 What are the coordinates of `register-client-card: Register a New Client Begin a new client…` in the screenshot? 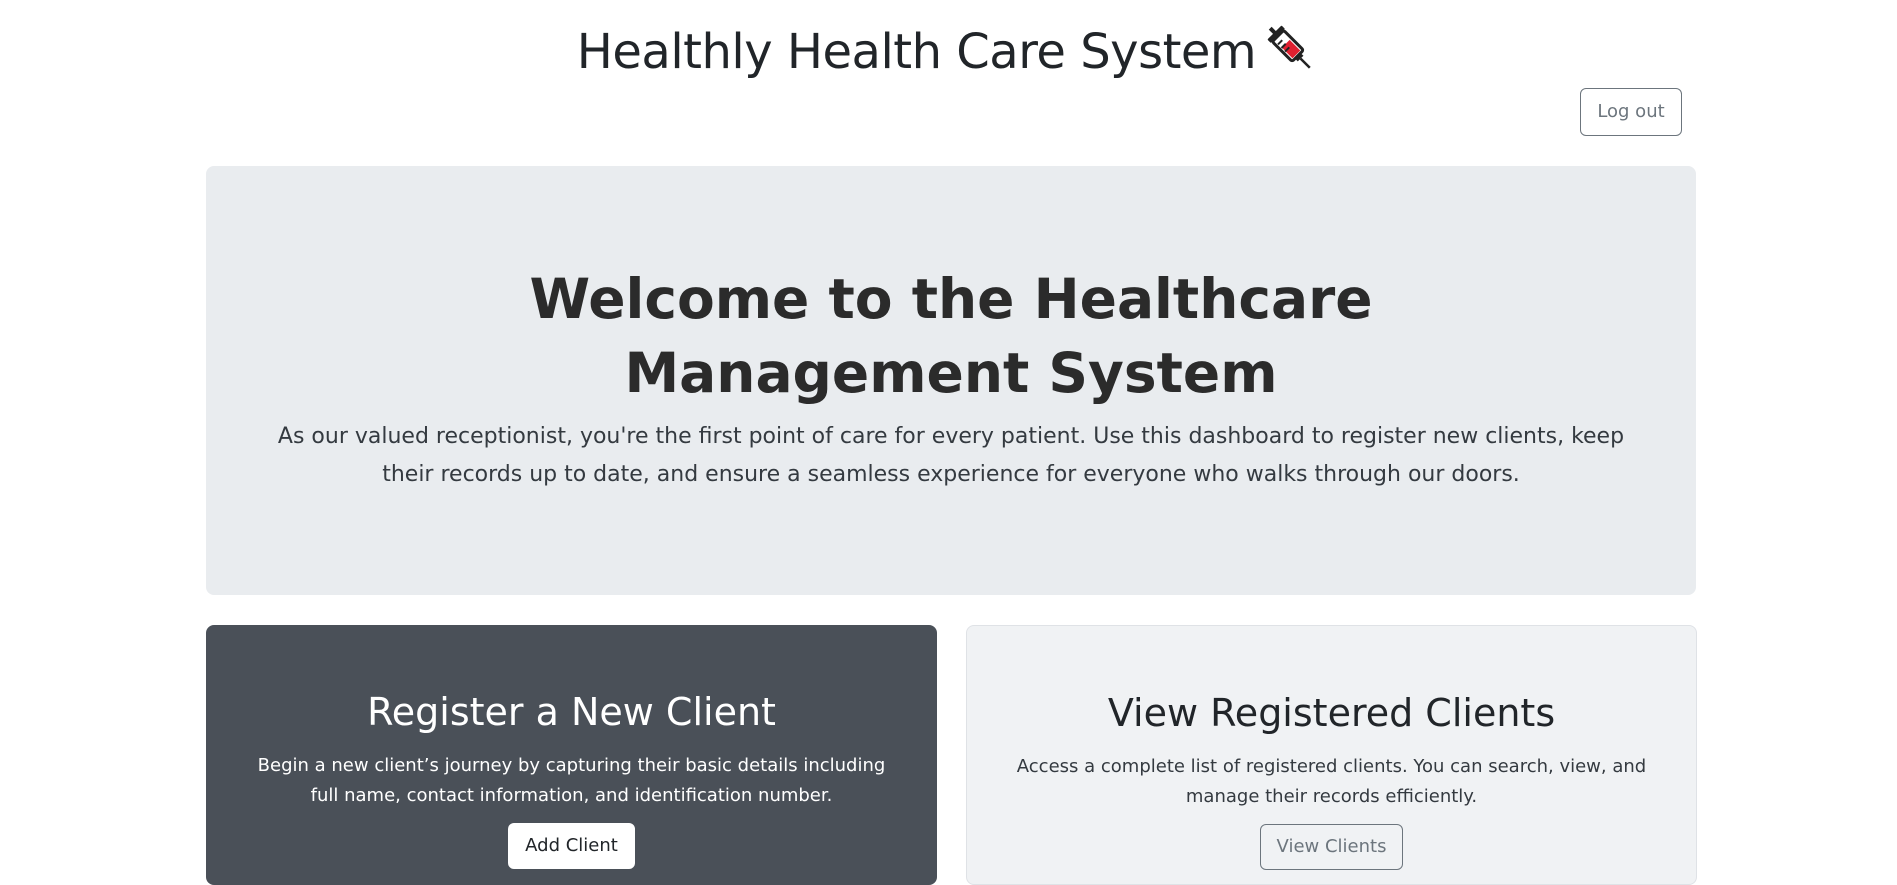 It's located at (571, 755).